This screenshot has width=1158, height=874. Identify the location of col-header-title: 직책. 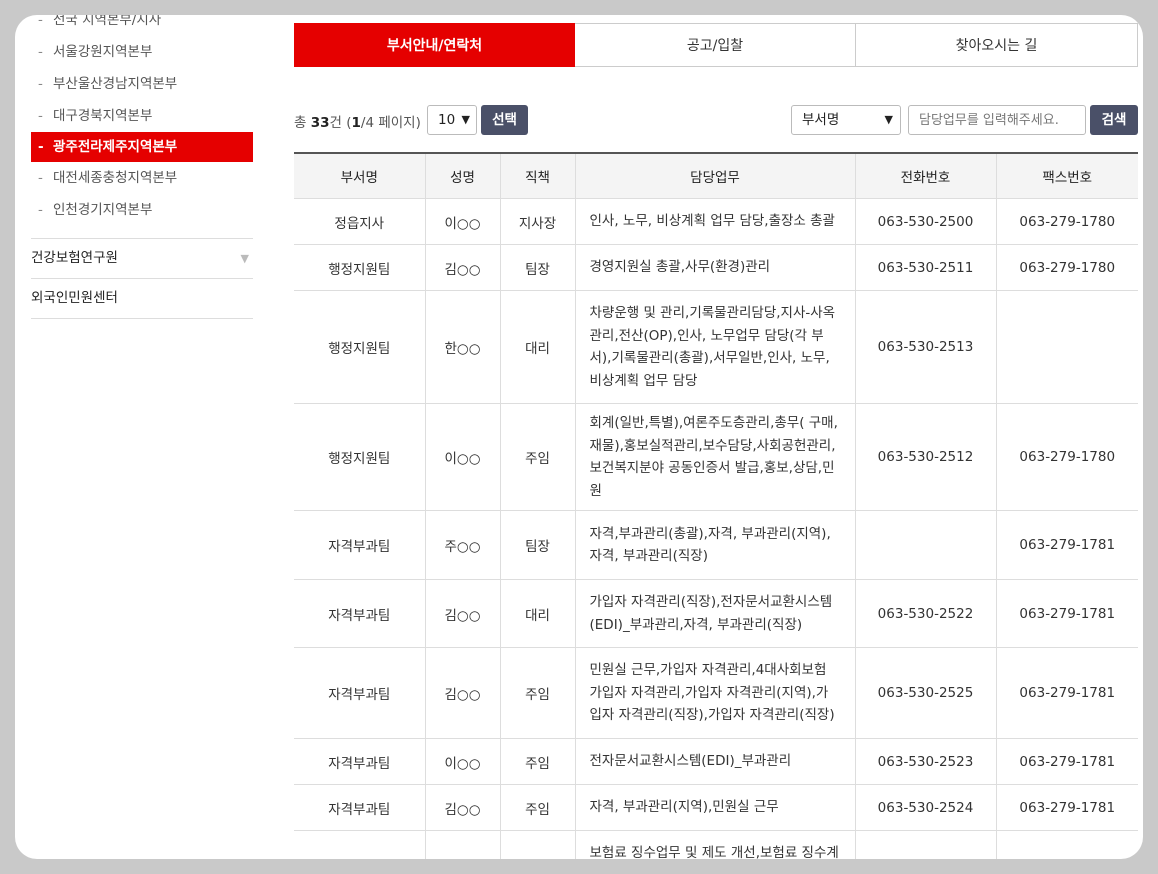
(537, 176).